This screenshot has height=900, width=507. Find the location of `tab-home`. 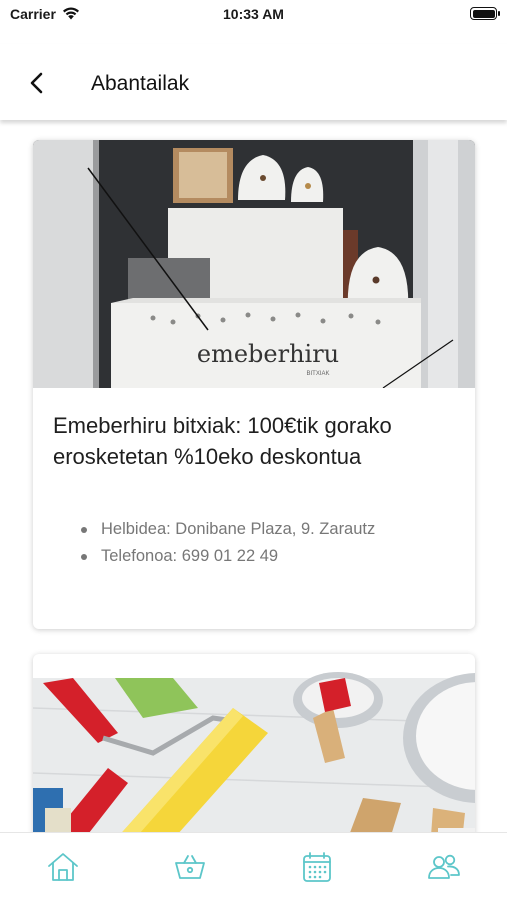

tab-home is located at coordinates (63, 867).